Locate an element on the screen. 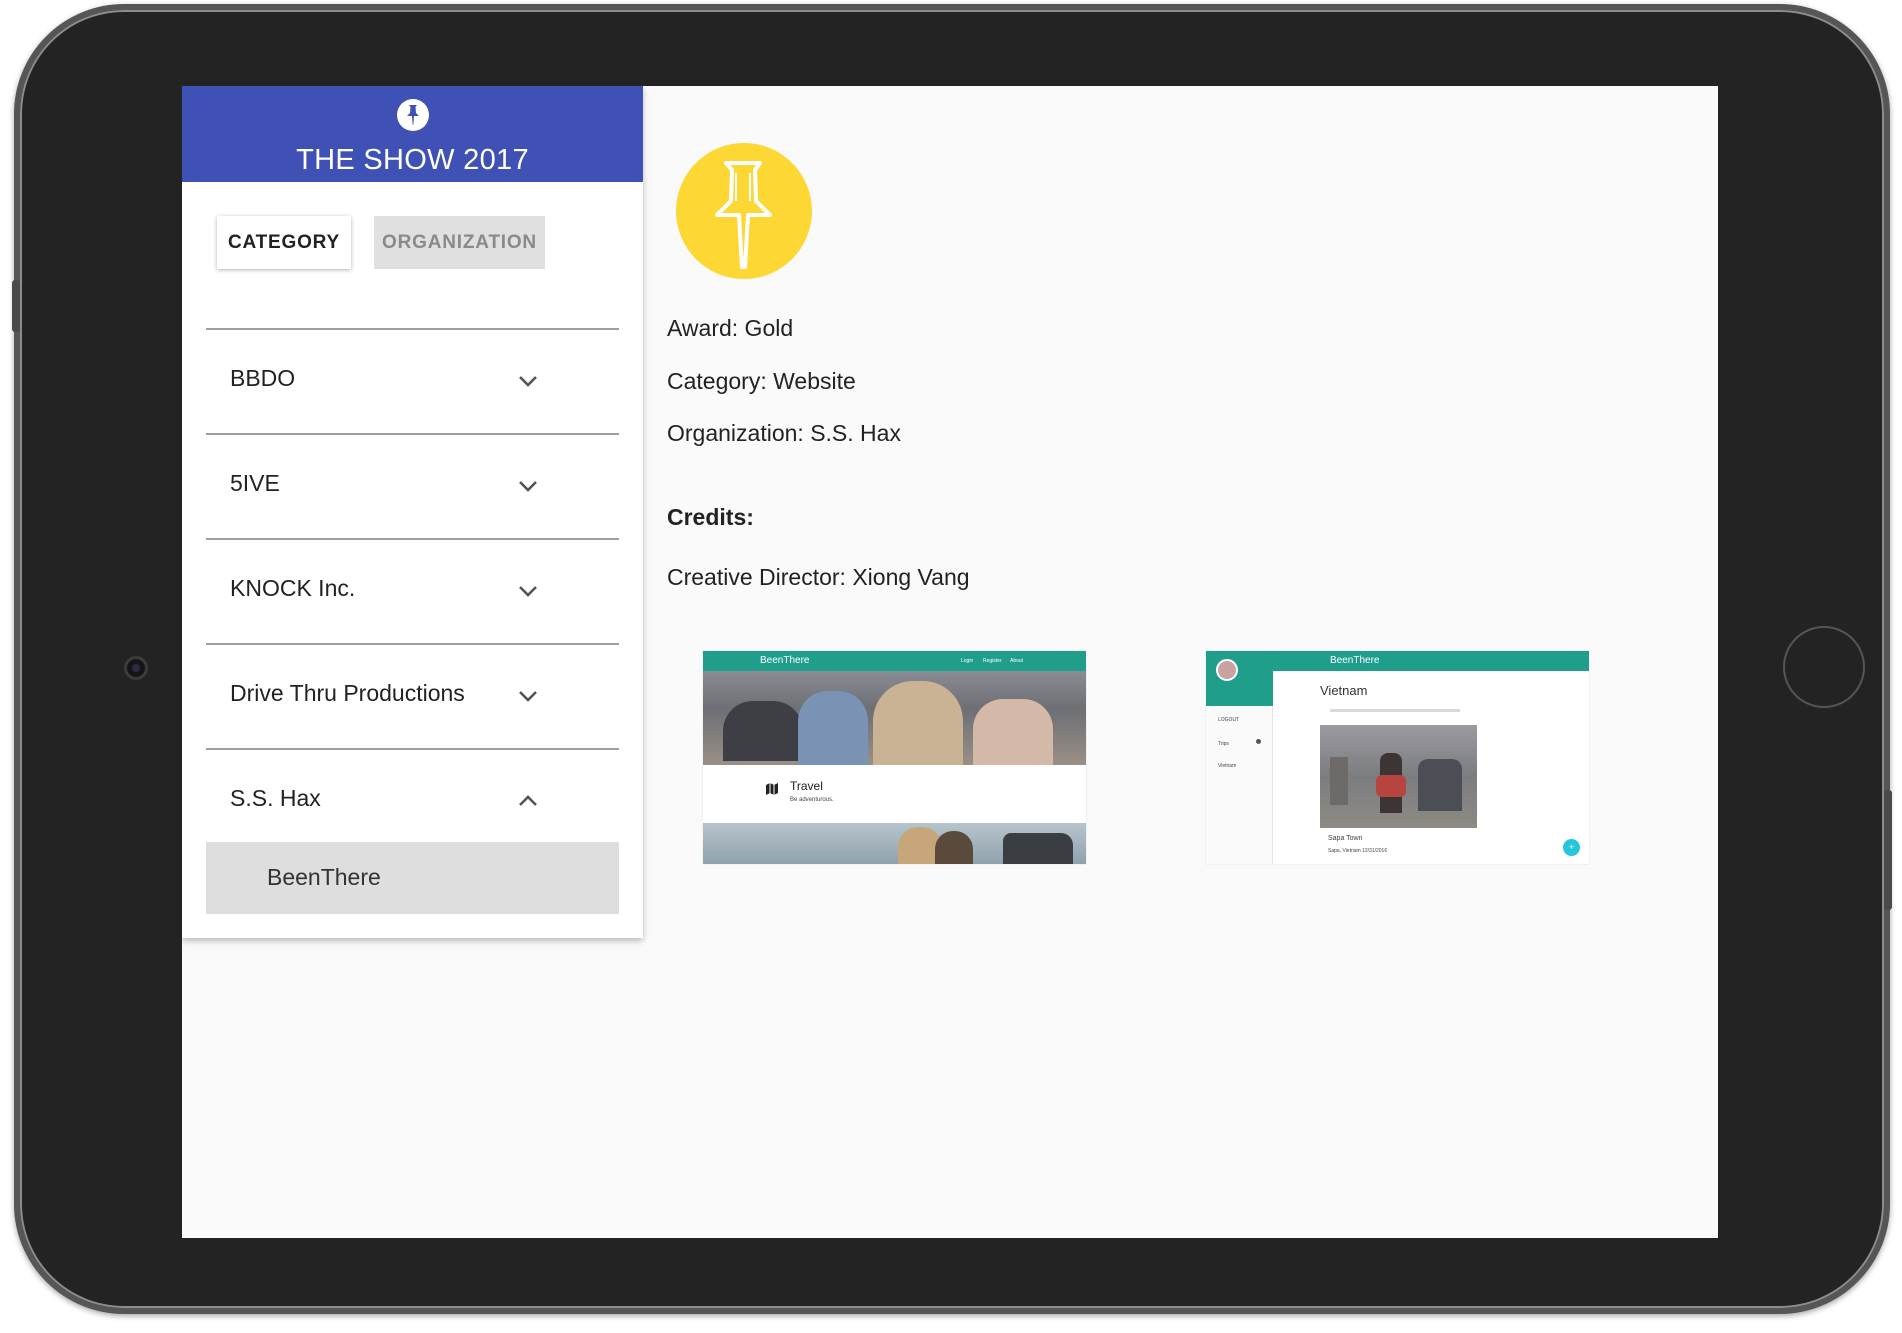 The width and height of the screenshot is (1902, 1333). tab-category: CATEGORY is located at coordinates (284, 242).